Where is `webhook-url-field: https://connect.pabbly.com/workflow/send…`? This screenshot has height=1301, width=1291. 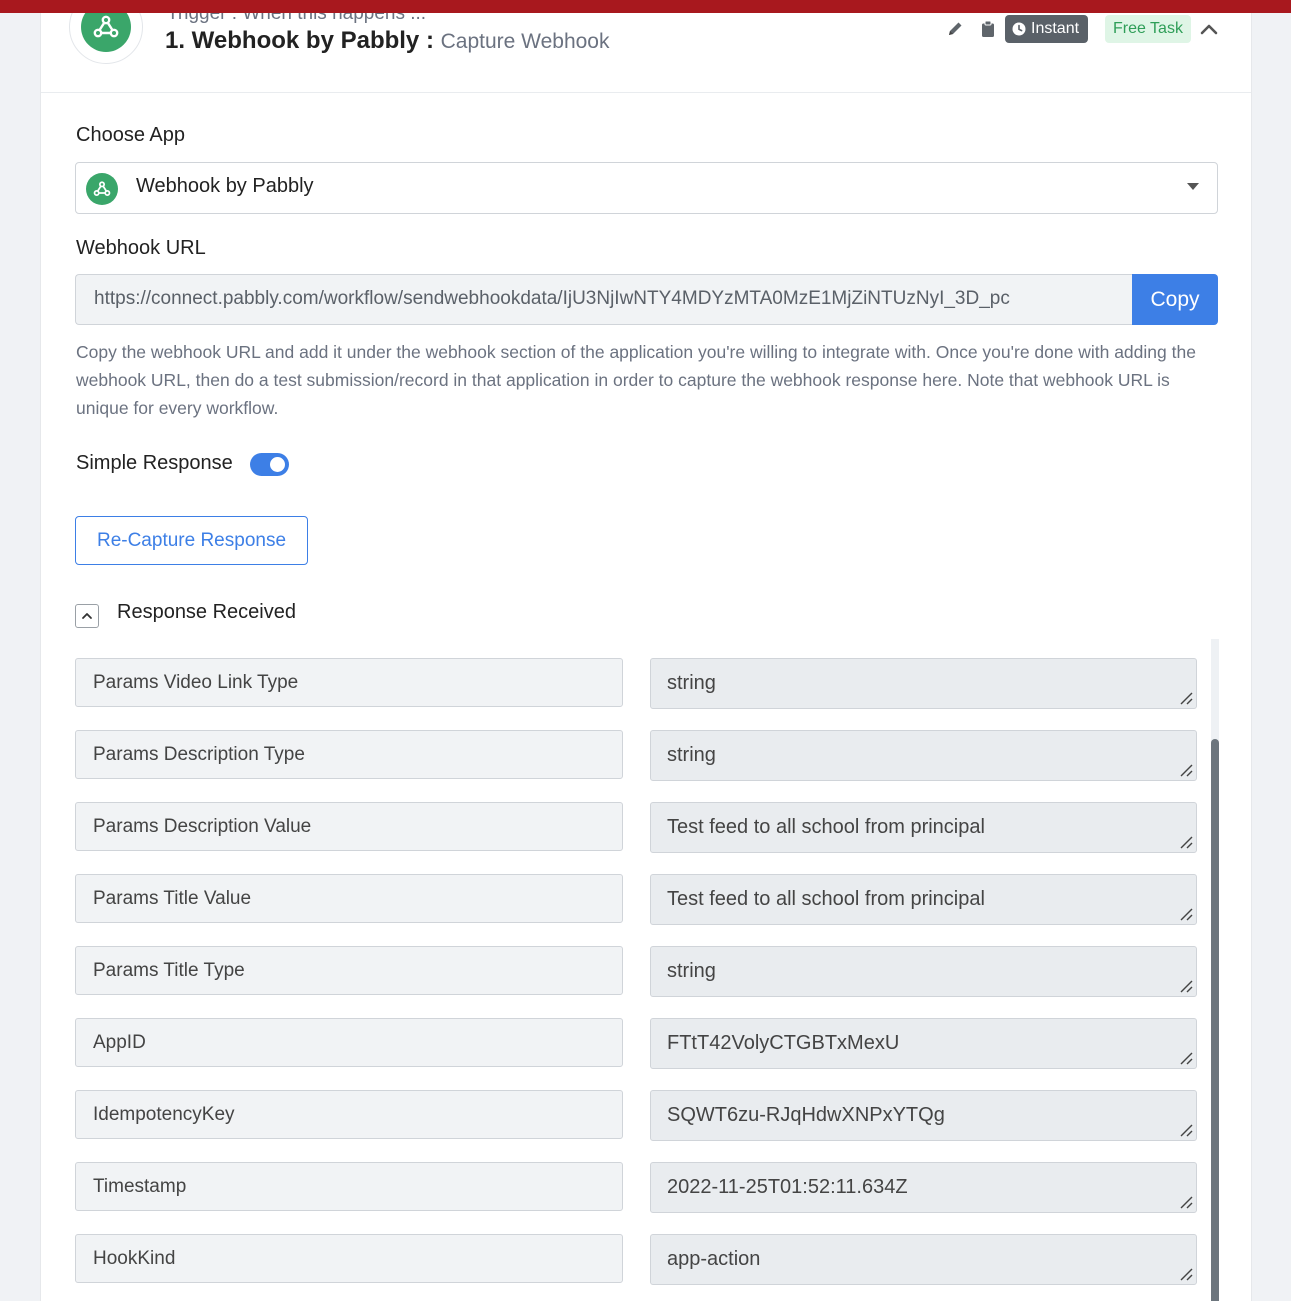 webhook-url-field: https://connect.pabbly.com/workflow/send… is located at coordinates (603, 299).